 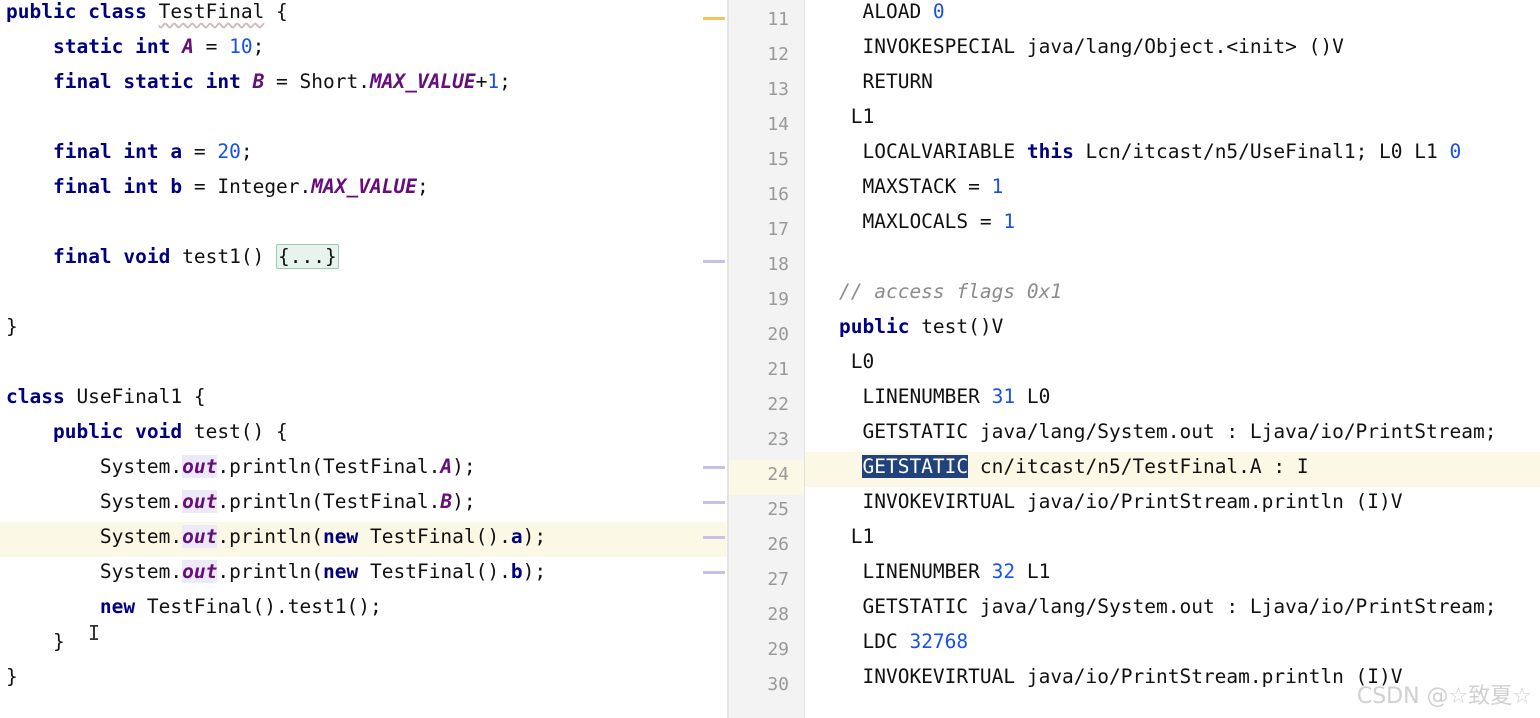 I want to click on line-number: 25, so click(x=778, y=509).